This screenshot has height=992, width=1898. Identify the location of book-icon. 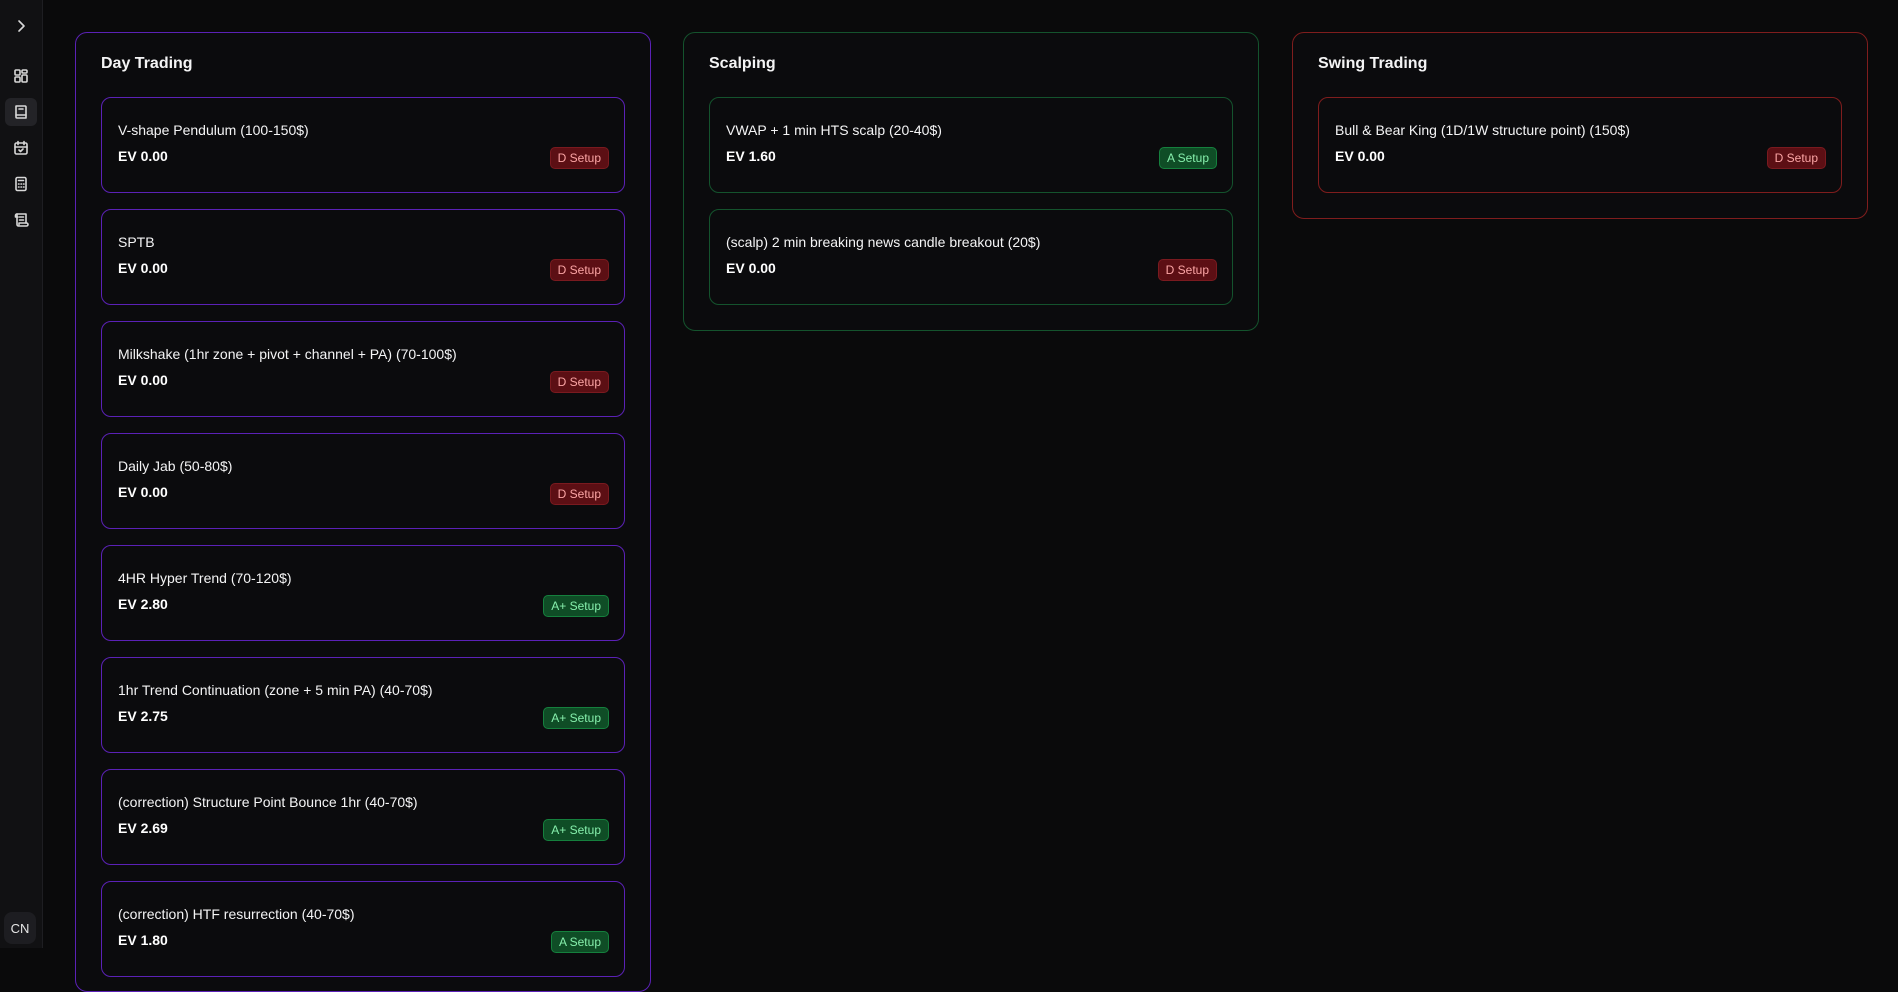
(21, 112).